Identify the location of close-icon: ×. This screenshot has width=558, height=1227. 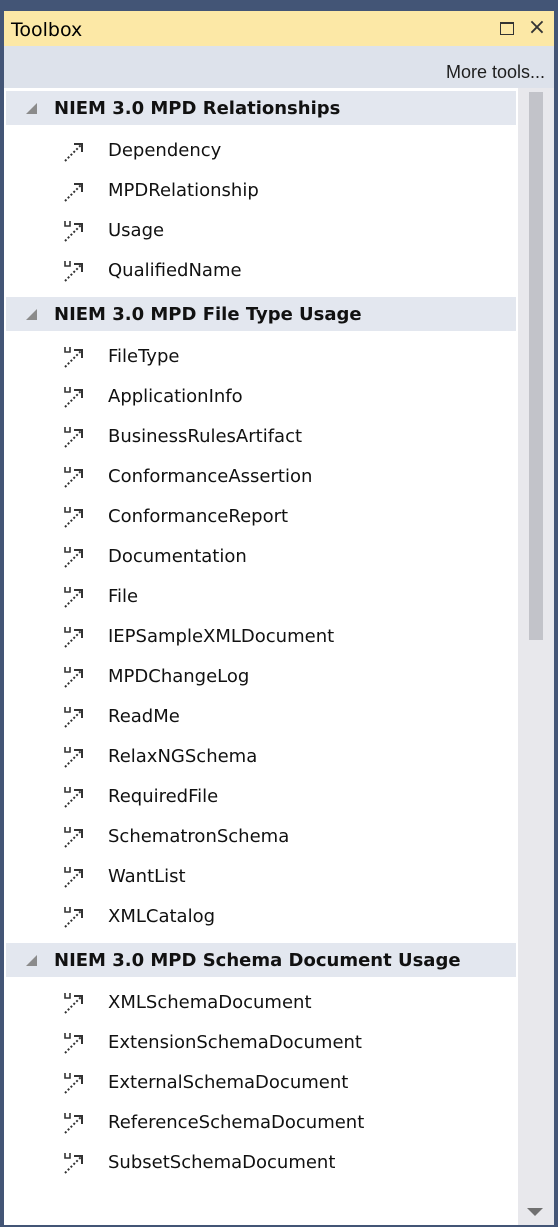
(537, 27).